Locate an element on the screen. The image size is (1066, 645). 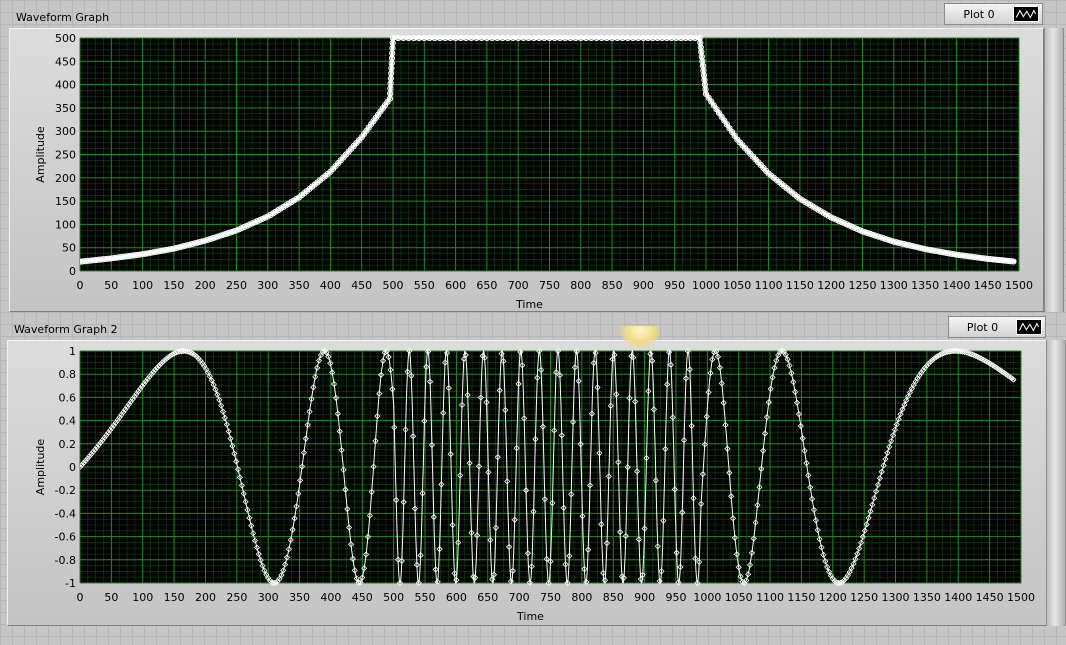
y-tick-label: 100 is located at coordinates (65, 224).